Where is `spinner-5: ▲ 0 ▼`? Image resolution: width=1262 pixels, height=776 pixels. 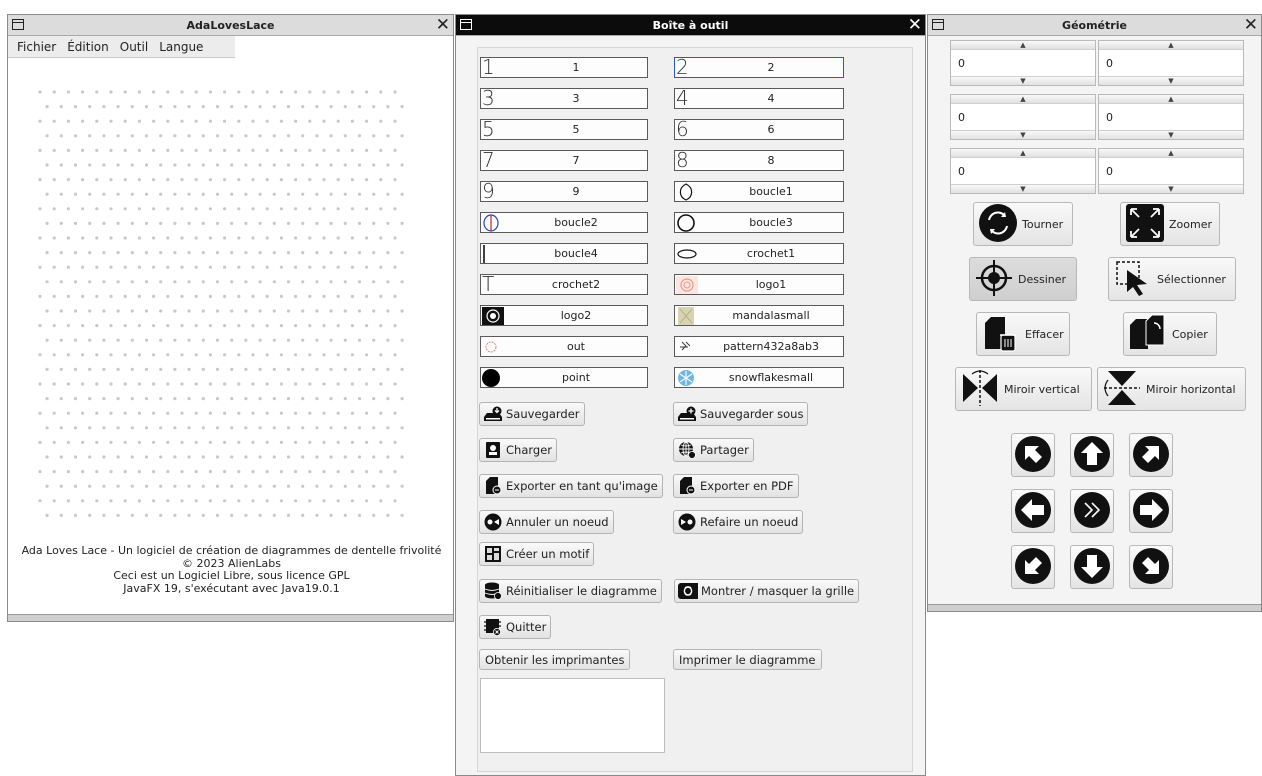 spinner-5: ▲ 0 ▼ is located at coordinates (1023, 171).